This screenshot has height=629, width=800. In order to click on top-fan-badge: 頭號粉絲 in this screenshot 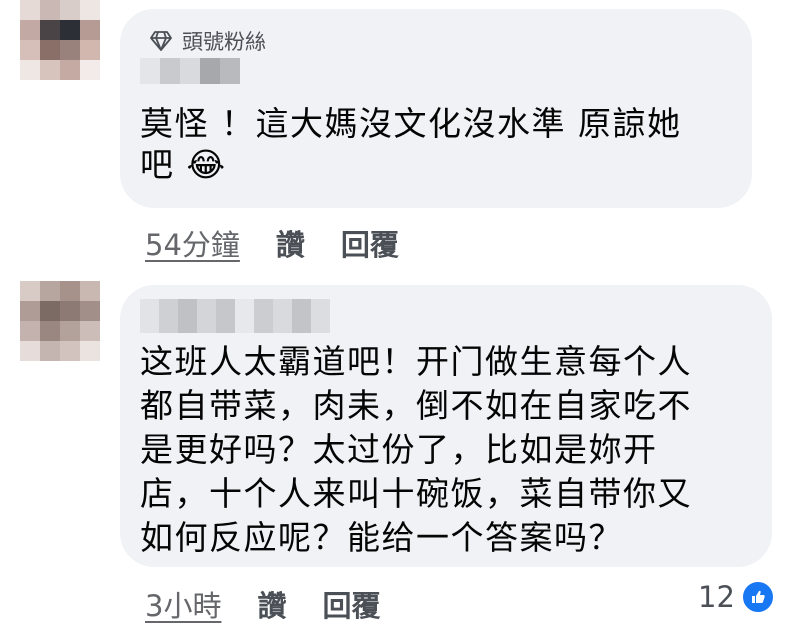, I will do `click(208, 41)`.